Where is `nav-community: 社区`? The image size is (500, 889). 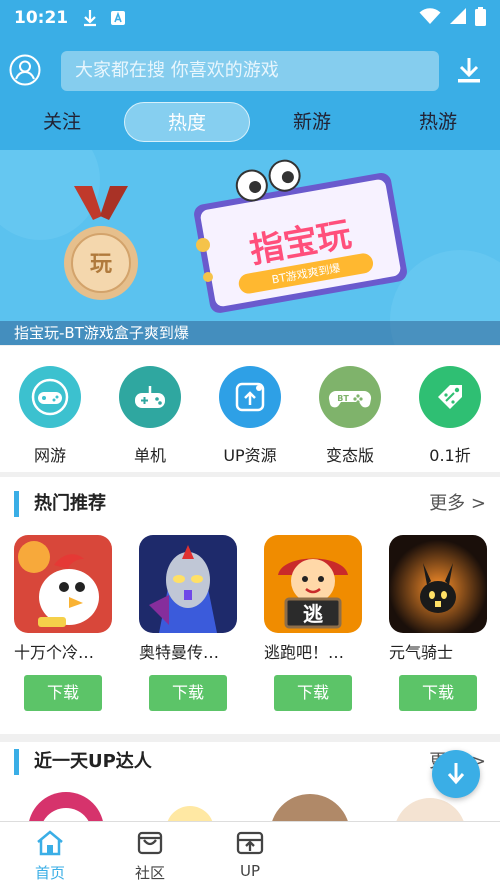
nav-community: 社区 is located at coordinates (150, 856).